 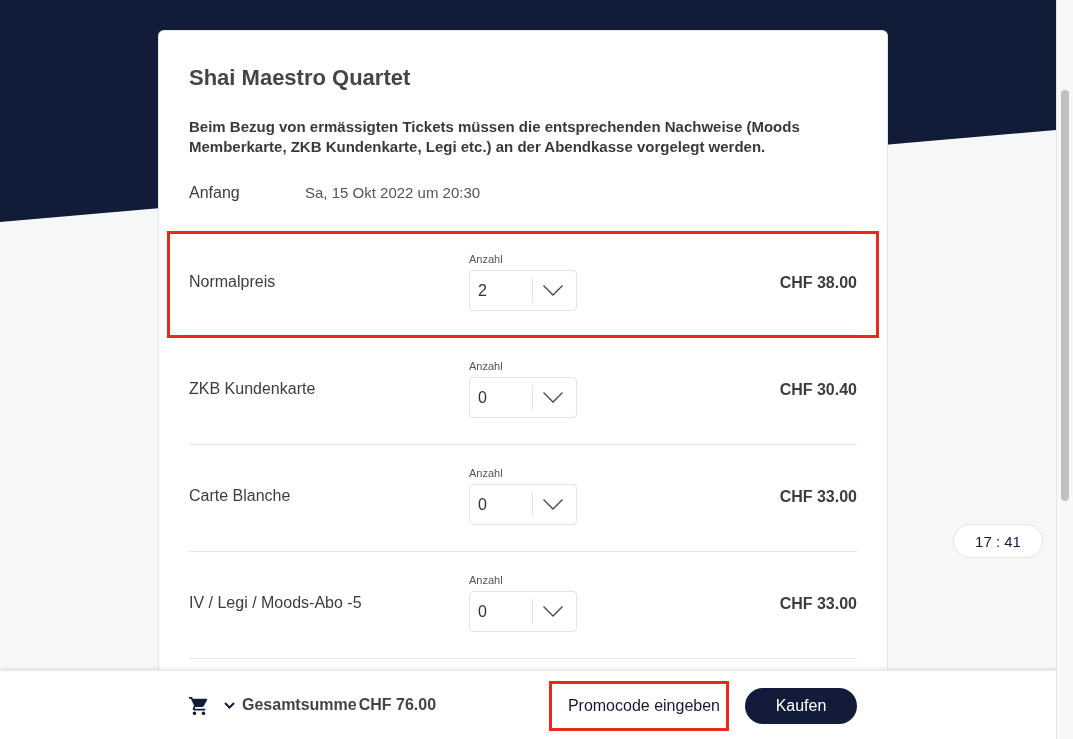 I want to click on promo-code-button: Promocode eingeben, so click(x=638, y=705).